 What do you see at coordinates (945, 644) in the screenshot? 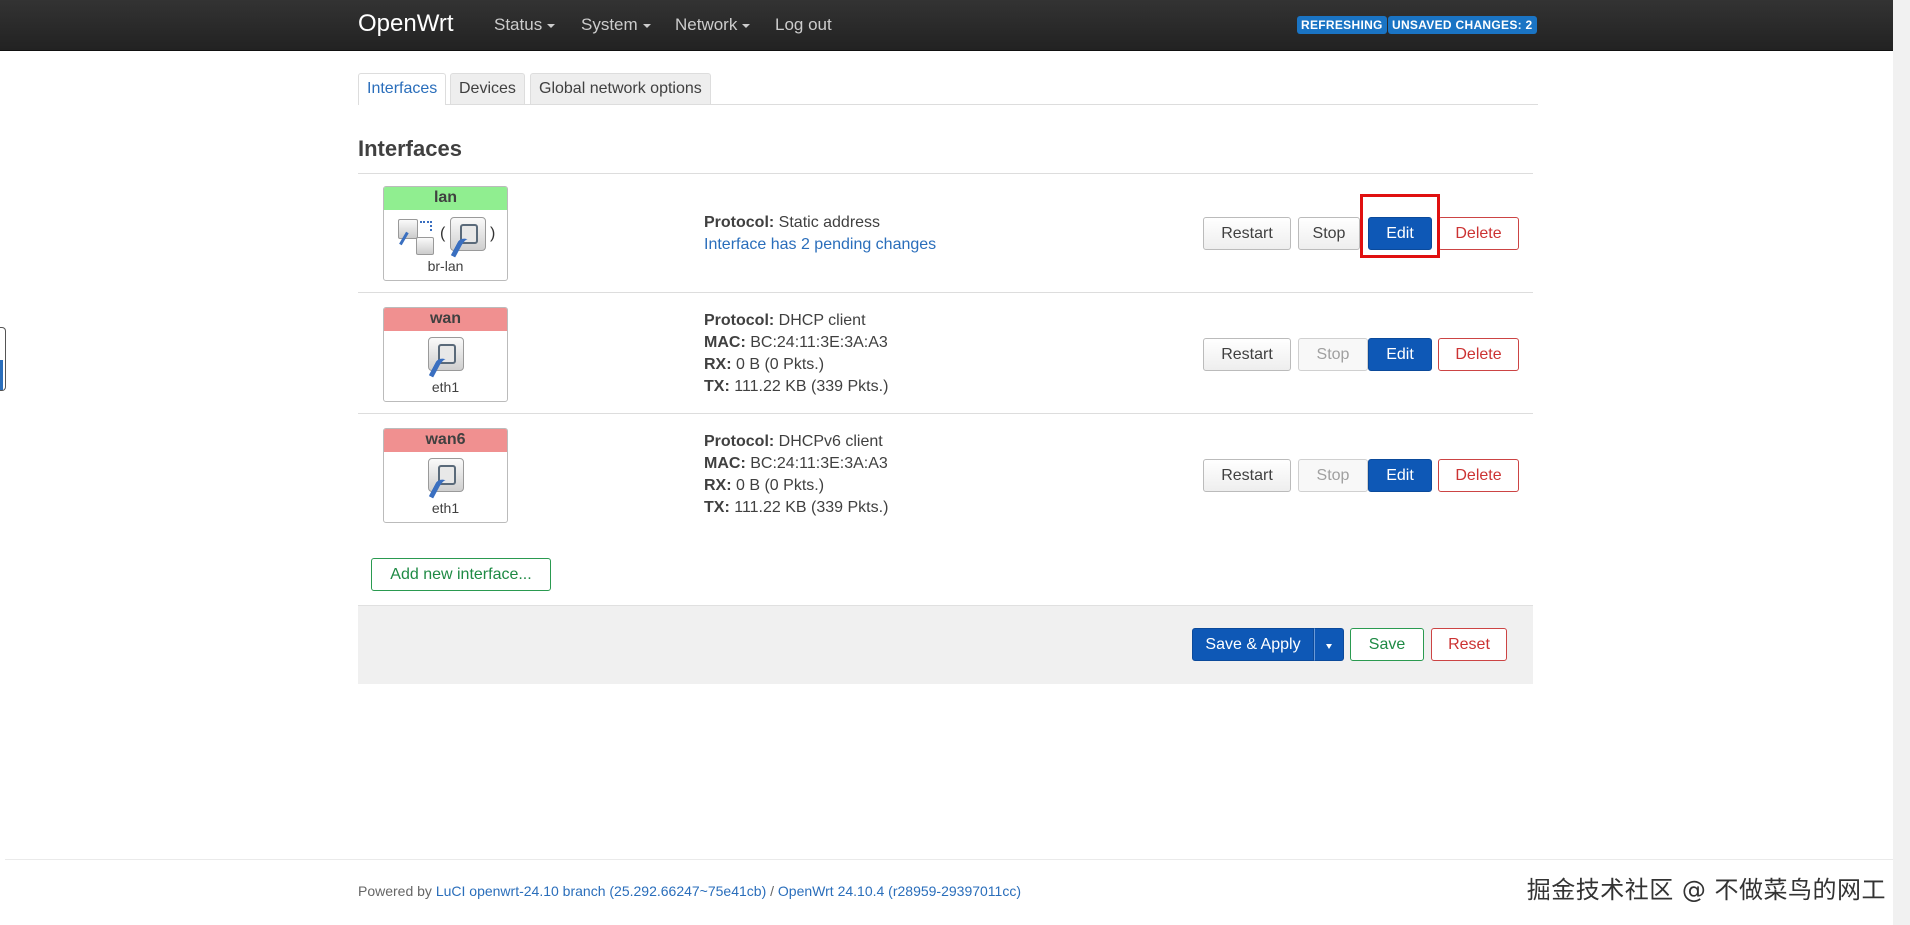
I see `form-actions-bar: Save & Apply Save Reset` at bounding box center [945, 644].